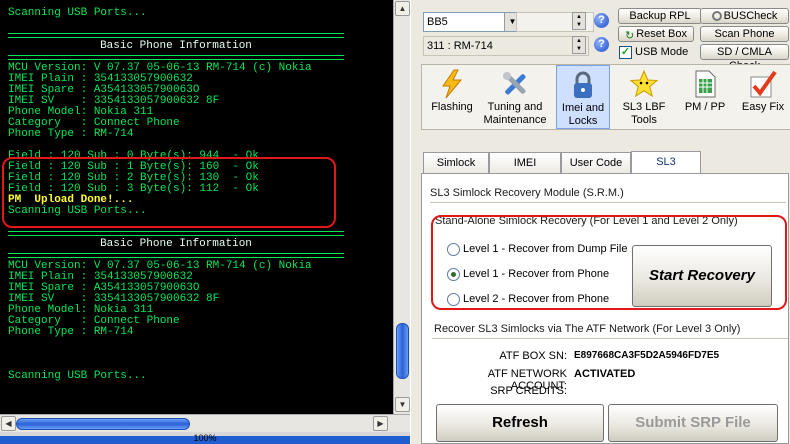 This screenshot has height=444, width=790. Describe the element at coordinates (205, 438) in the screenshot. I see `progress-label: 100%` at that location.